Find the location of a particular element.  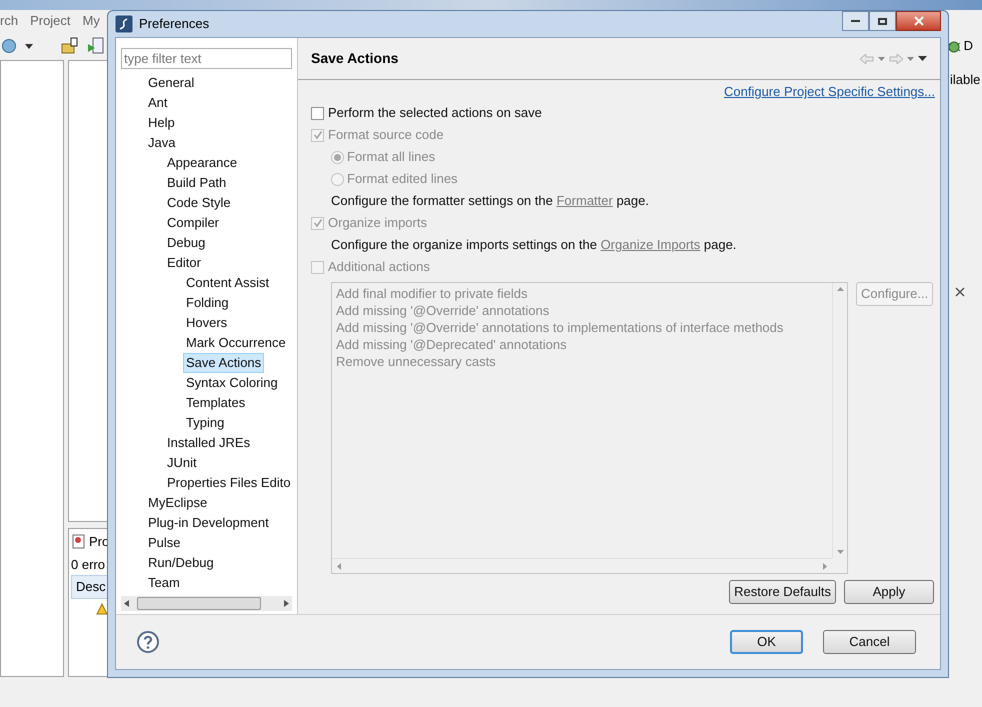

tree-item: Content Assist is located at coordinates (227, 283).